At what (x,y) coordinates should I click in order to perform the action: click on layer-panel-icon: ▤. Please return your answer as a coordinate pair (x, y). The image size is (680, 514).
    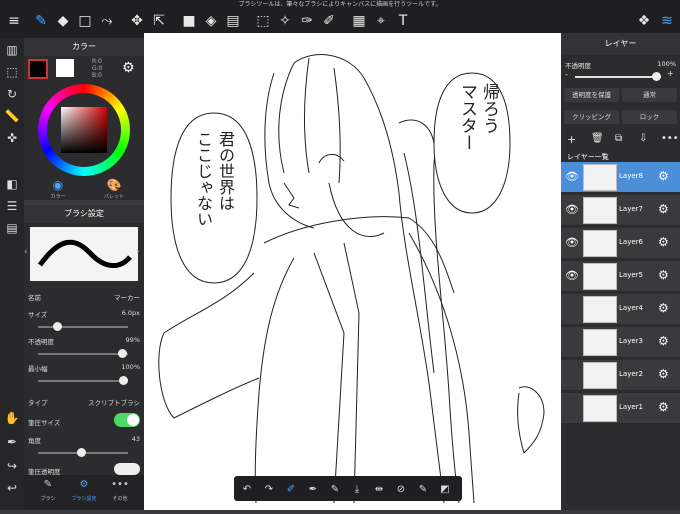
    Looking at the image, I should click on (12, 228).